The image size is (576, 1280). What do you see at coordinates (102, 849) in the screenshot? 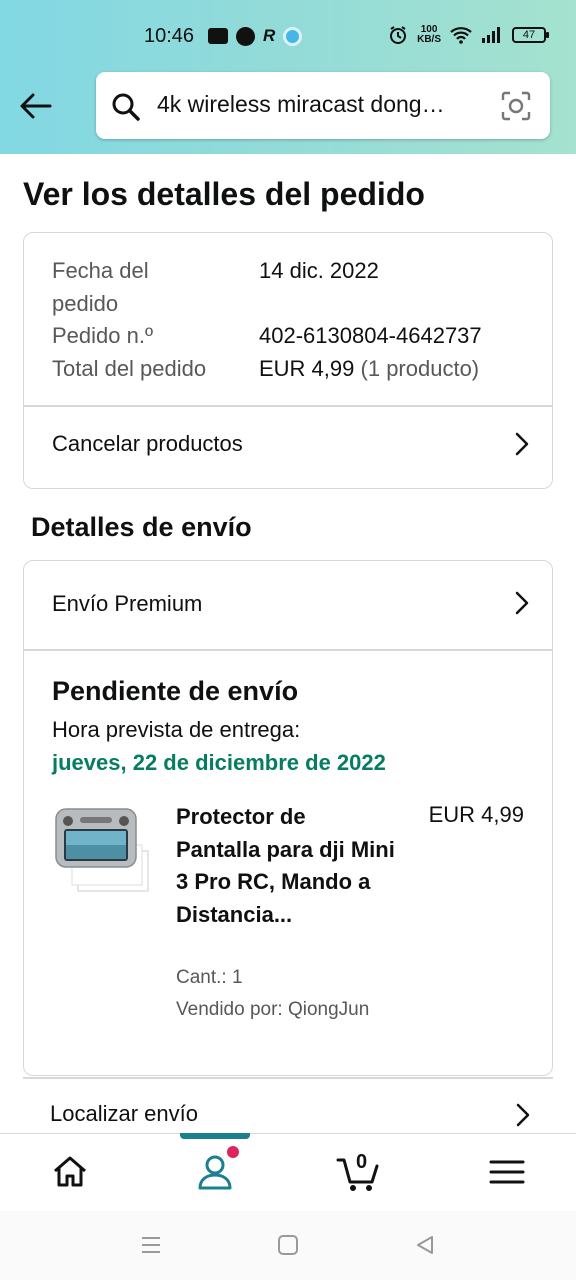
I see `product-thumbnail` at bounding box center [102, 849].